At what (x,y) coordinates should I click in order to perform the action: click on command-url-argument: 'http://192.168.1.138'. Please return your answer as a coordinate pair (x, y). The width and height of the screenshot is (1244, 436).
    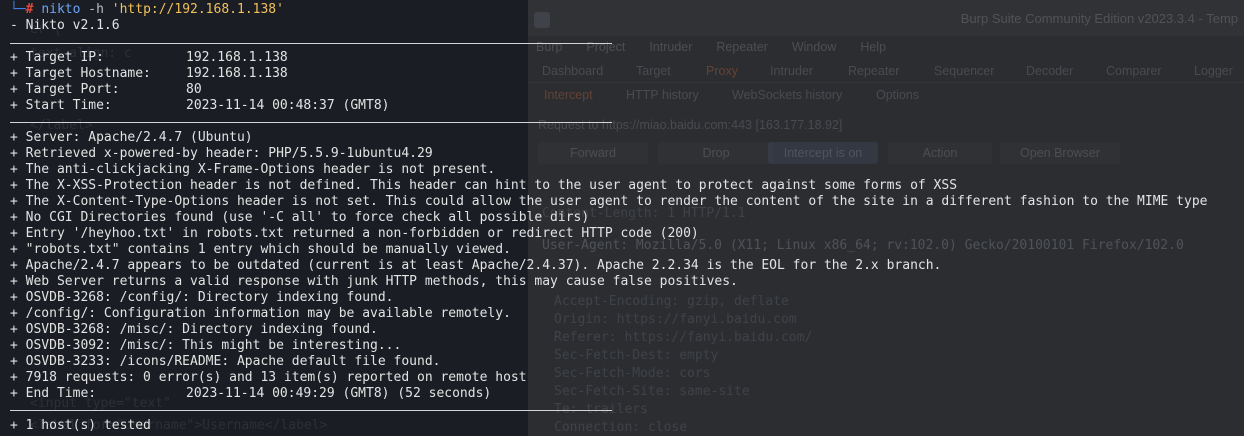
    Looking at the image, I should click on (197, 9).